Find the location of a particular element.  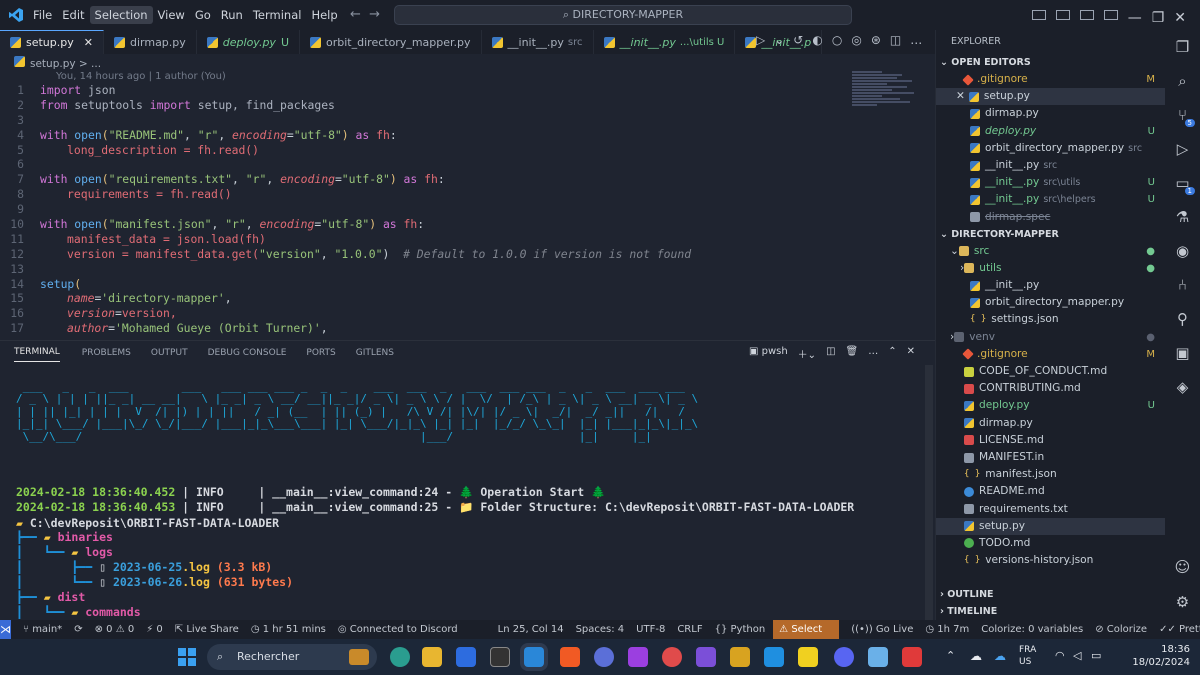

trash-icon: 🗑 is located at coordinates (852, 353).